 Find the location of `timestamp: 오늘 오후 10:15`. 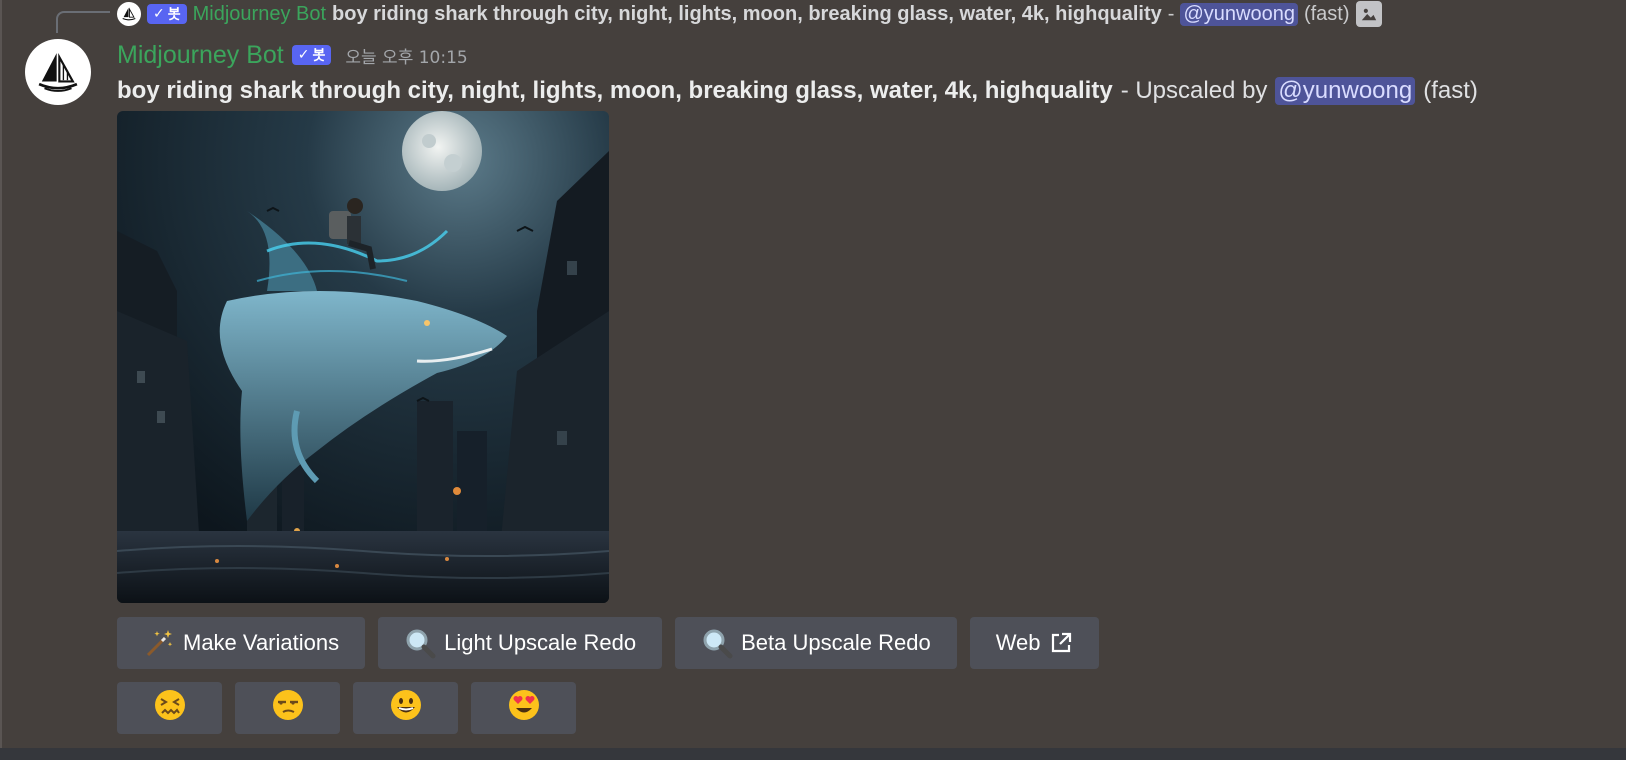

timestamp: 오늘 오후 10:15 is located at coordinates (406, 55).